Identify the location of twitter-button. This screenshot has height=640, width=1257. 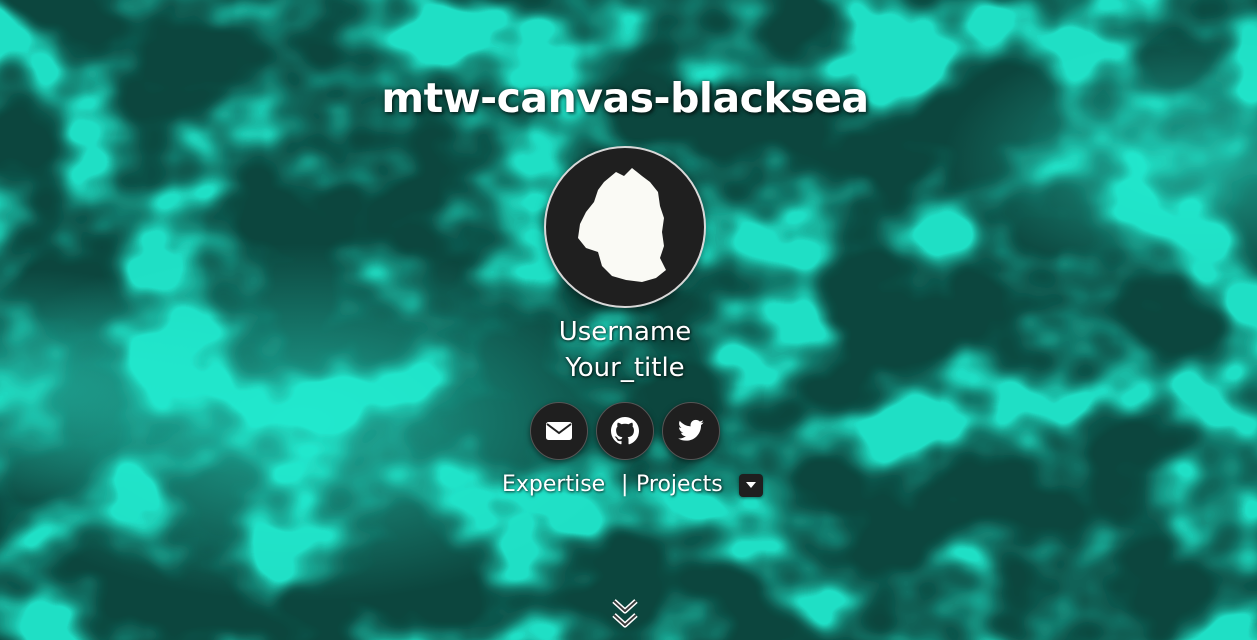
(691, 431).